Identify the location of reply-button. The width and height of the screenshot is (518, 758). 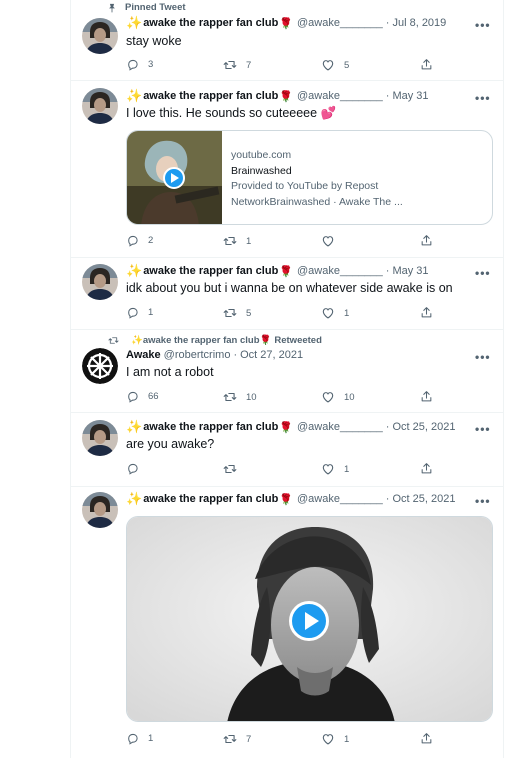
(137, 468).